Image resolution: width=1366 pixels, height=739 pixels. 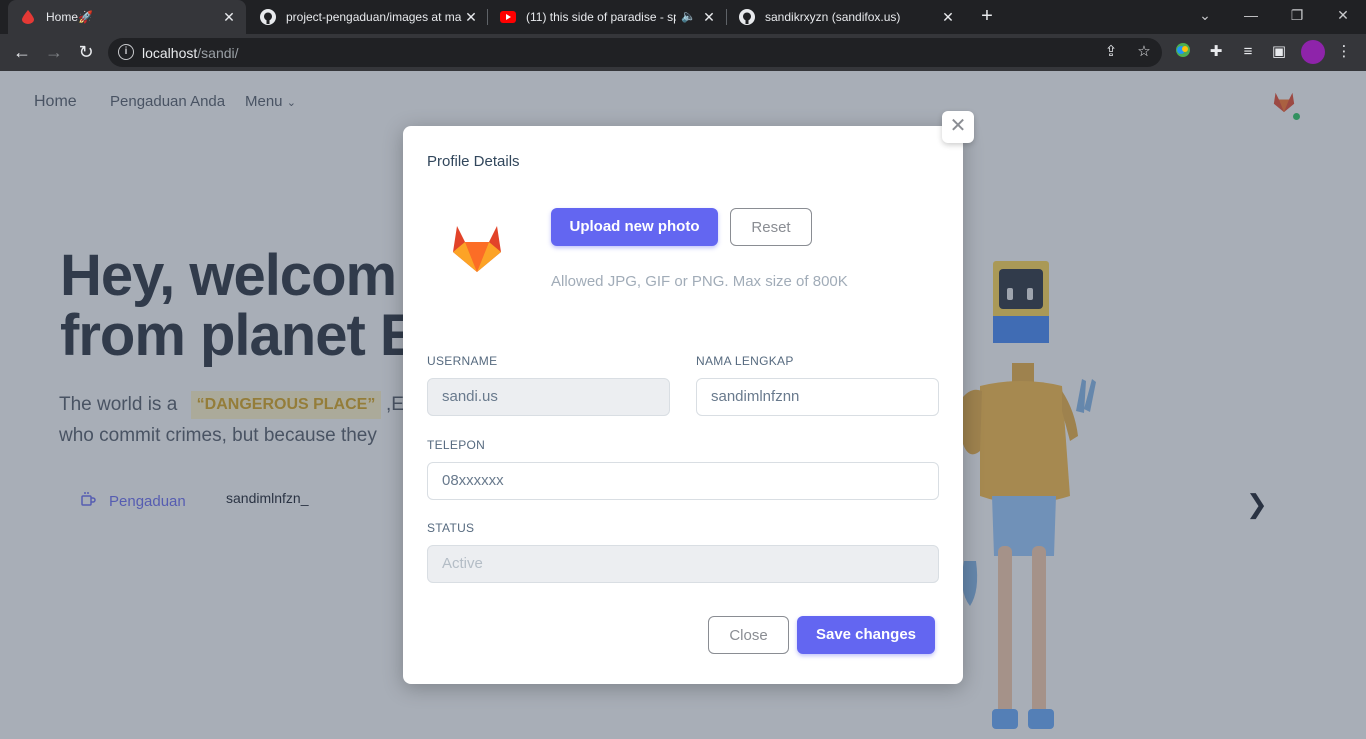 I want to click on close-button: Close, so click(x=748, y=635).